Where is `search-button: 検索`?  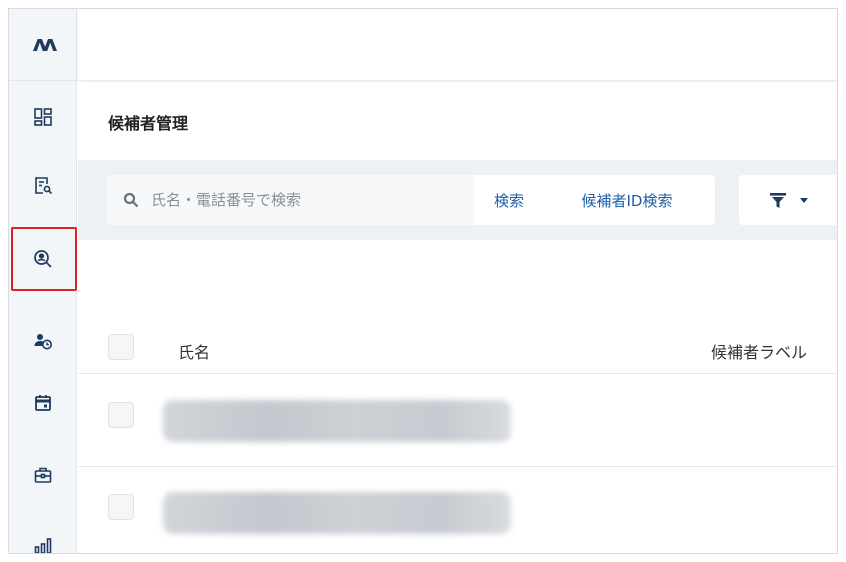 search-button: 検索 is located at coordinates (509, 200).